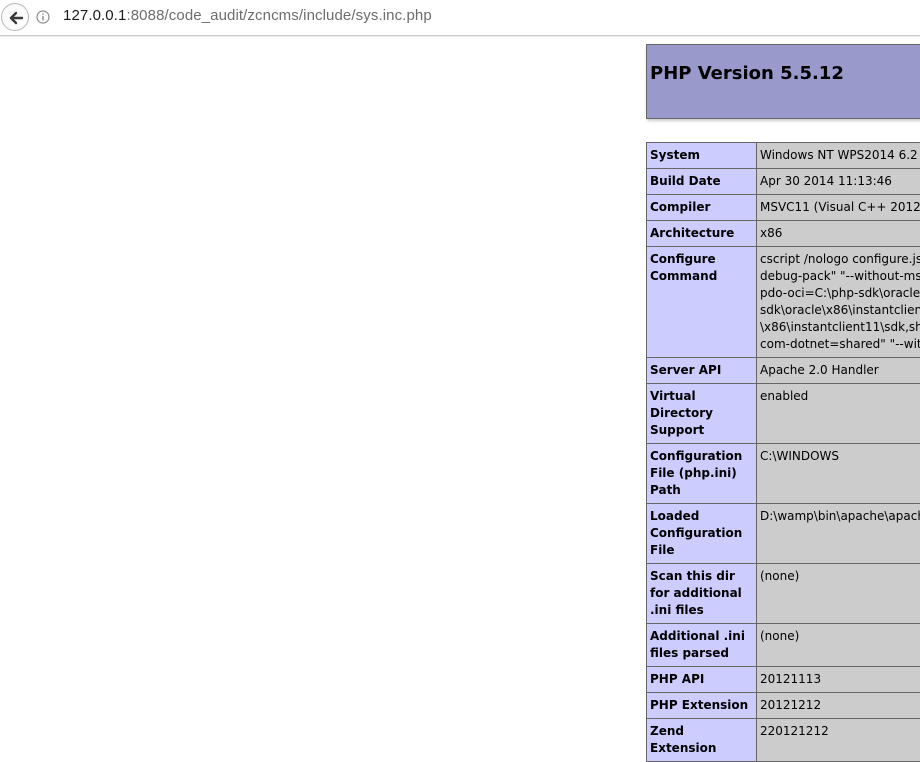 This screenshot has height=762, width=920. Describe the element at coordinates (702, 208) in the screenshot. I see `row-label: Compiler` at that location.